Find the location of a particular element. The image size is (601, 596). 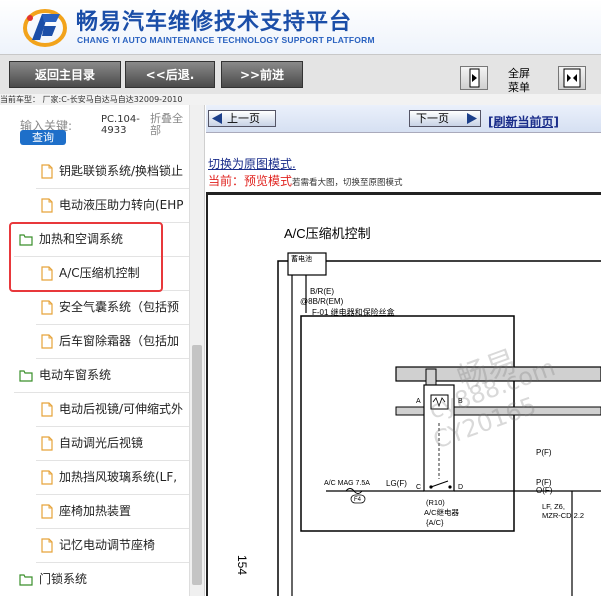

tree-item-label: 电动车窗系统 is located at coordinates (75, 375).